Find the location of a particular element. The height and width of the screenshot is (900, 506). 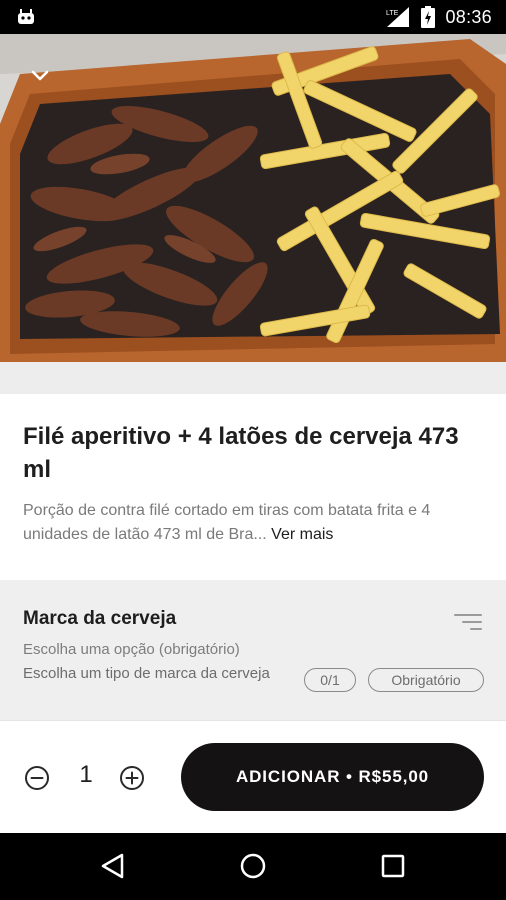

clock: 08:36 is located at coordinates (468, 16).